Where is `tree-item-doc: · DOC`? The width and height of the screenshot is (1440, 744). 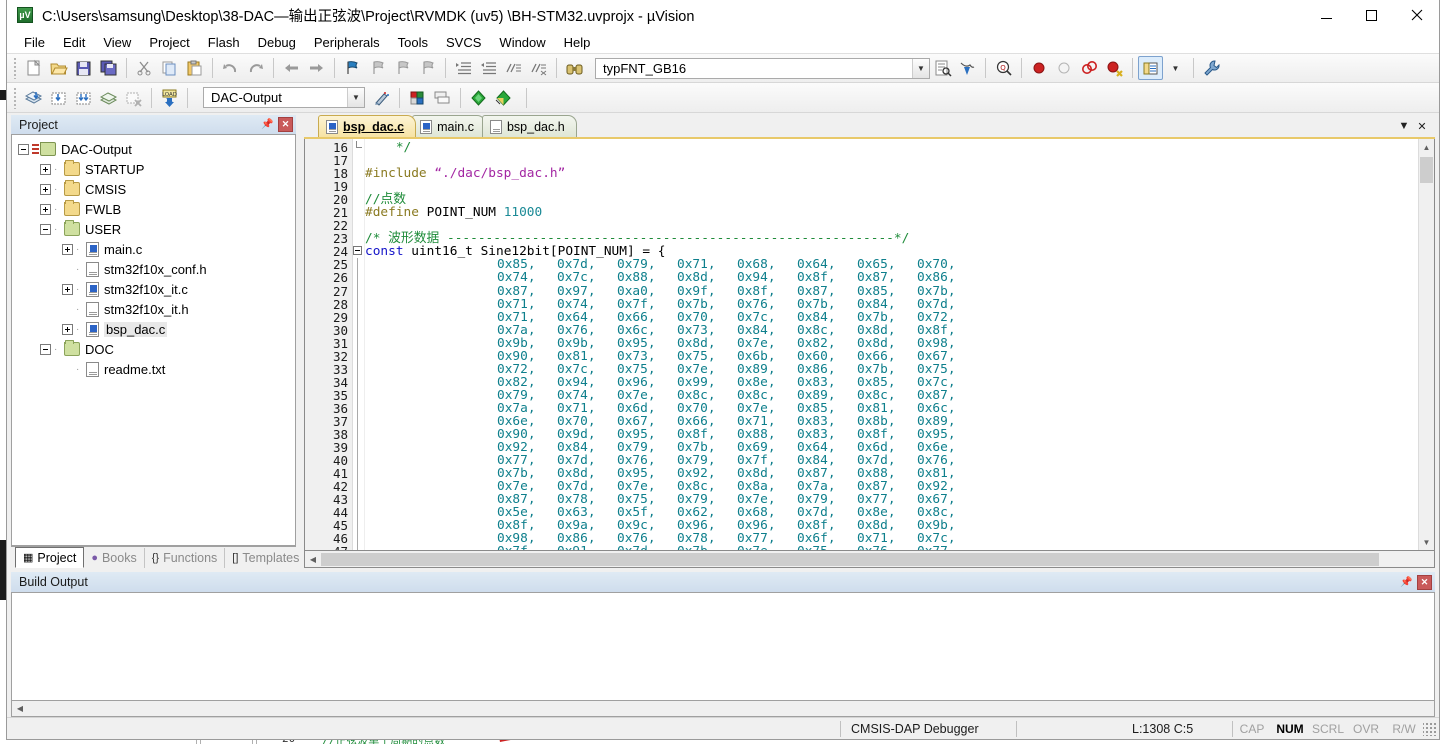 tree-item-doc: · DOC is located at coordinates (156, 349).